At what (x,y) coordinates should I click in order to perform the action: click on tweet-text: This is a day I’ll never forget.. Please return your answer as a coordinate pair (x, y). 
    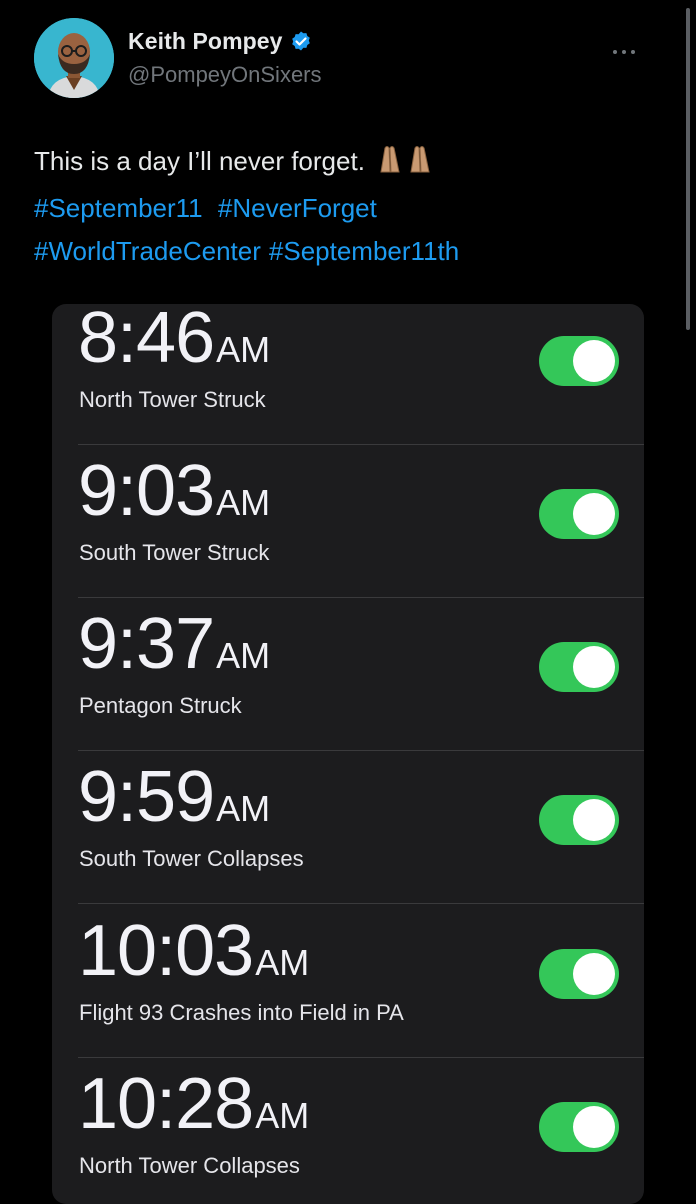
    Looking at the image, I should click on (199, 161).